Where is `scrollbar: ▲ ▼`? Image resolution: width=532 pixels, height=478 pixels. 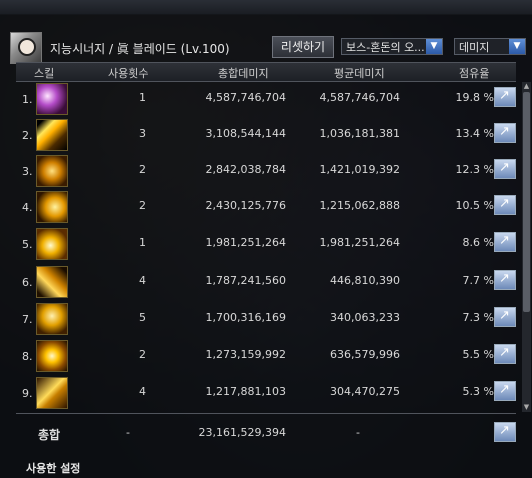 scrollbar: ▲ ▼ is located at coordinates (526, 247).